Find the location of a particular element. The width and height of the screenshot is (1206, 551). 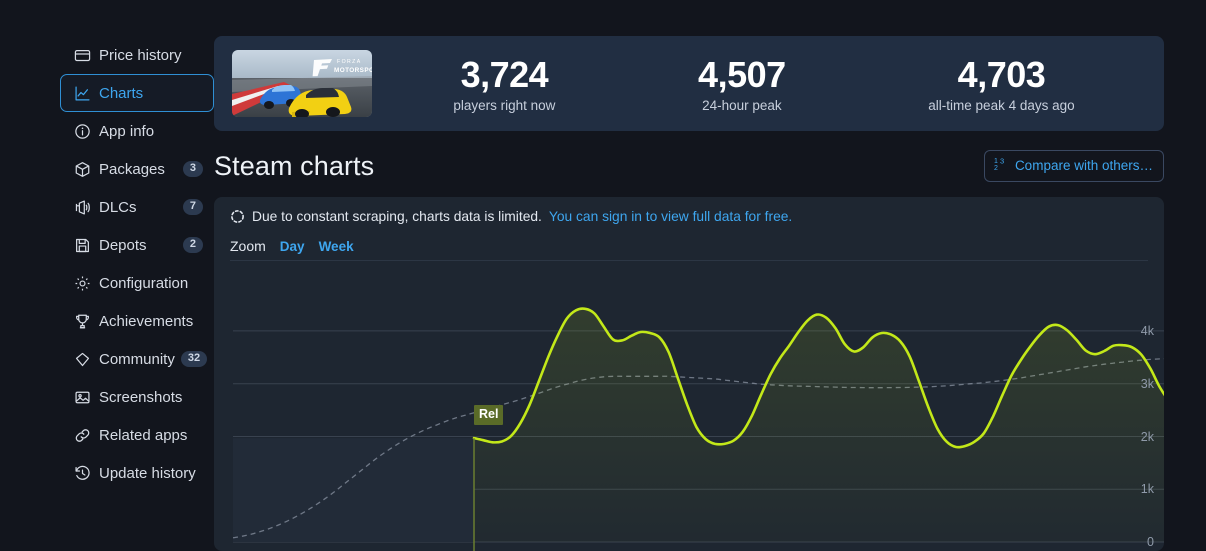

sidebar-item-community: Community 32 is located at coordinates (137, 359).